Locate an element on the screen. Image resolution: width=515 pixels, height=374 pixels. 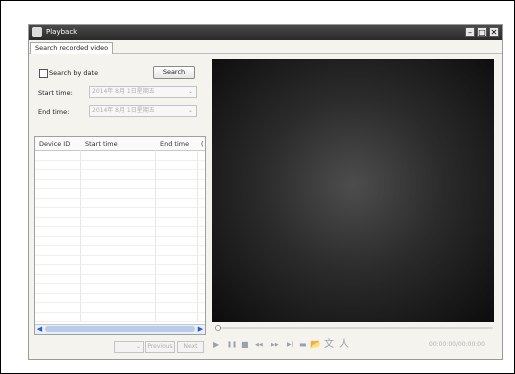
tab-search-recorded-video: Search recorded video is located at coordinates (72, 48).